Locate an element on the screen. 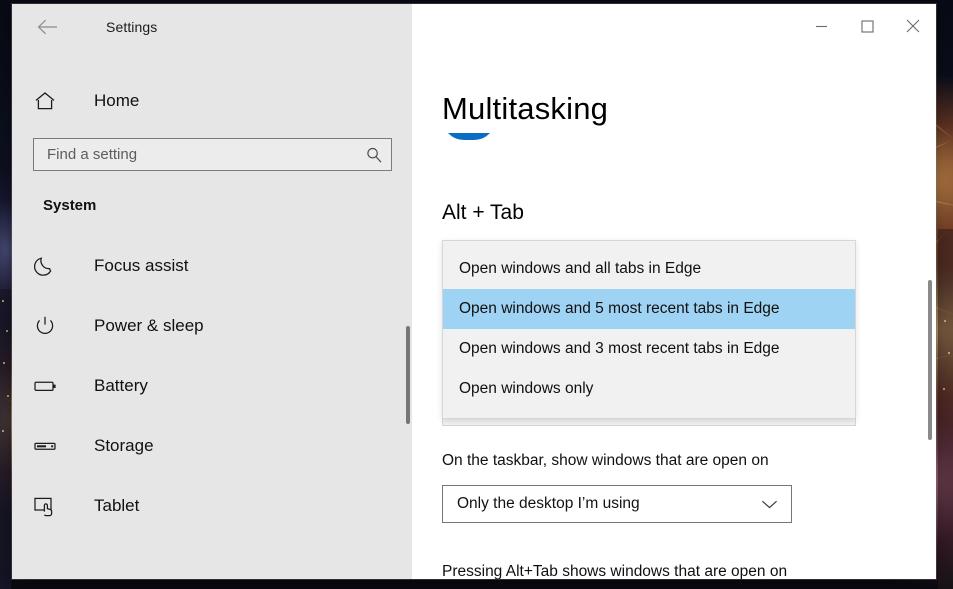  taskbar-combobox-value: Only the desktop I’m using is located at coordinates (548, 503).